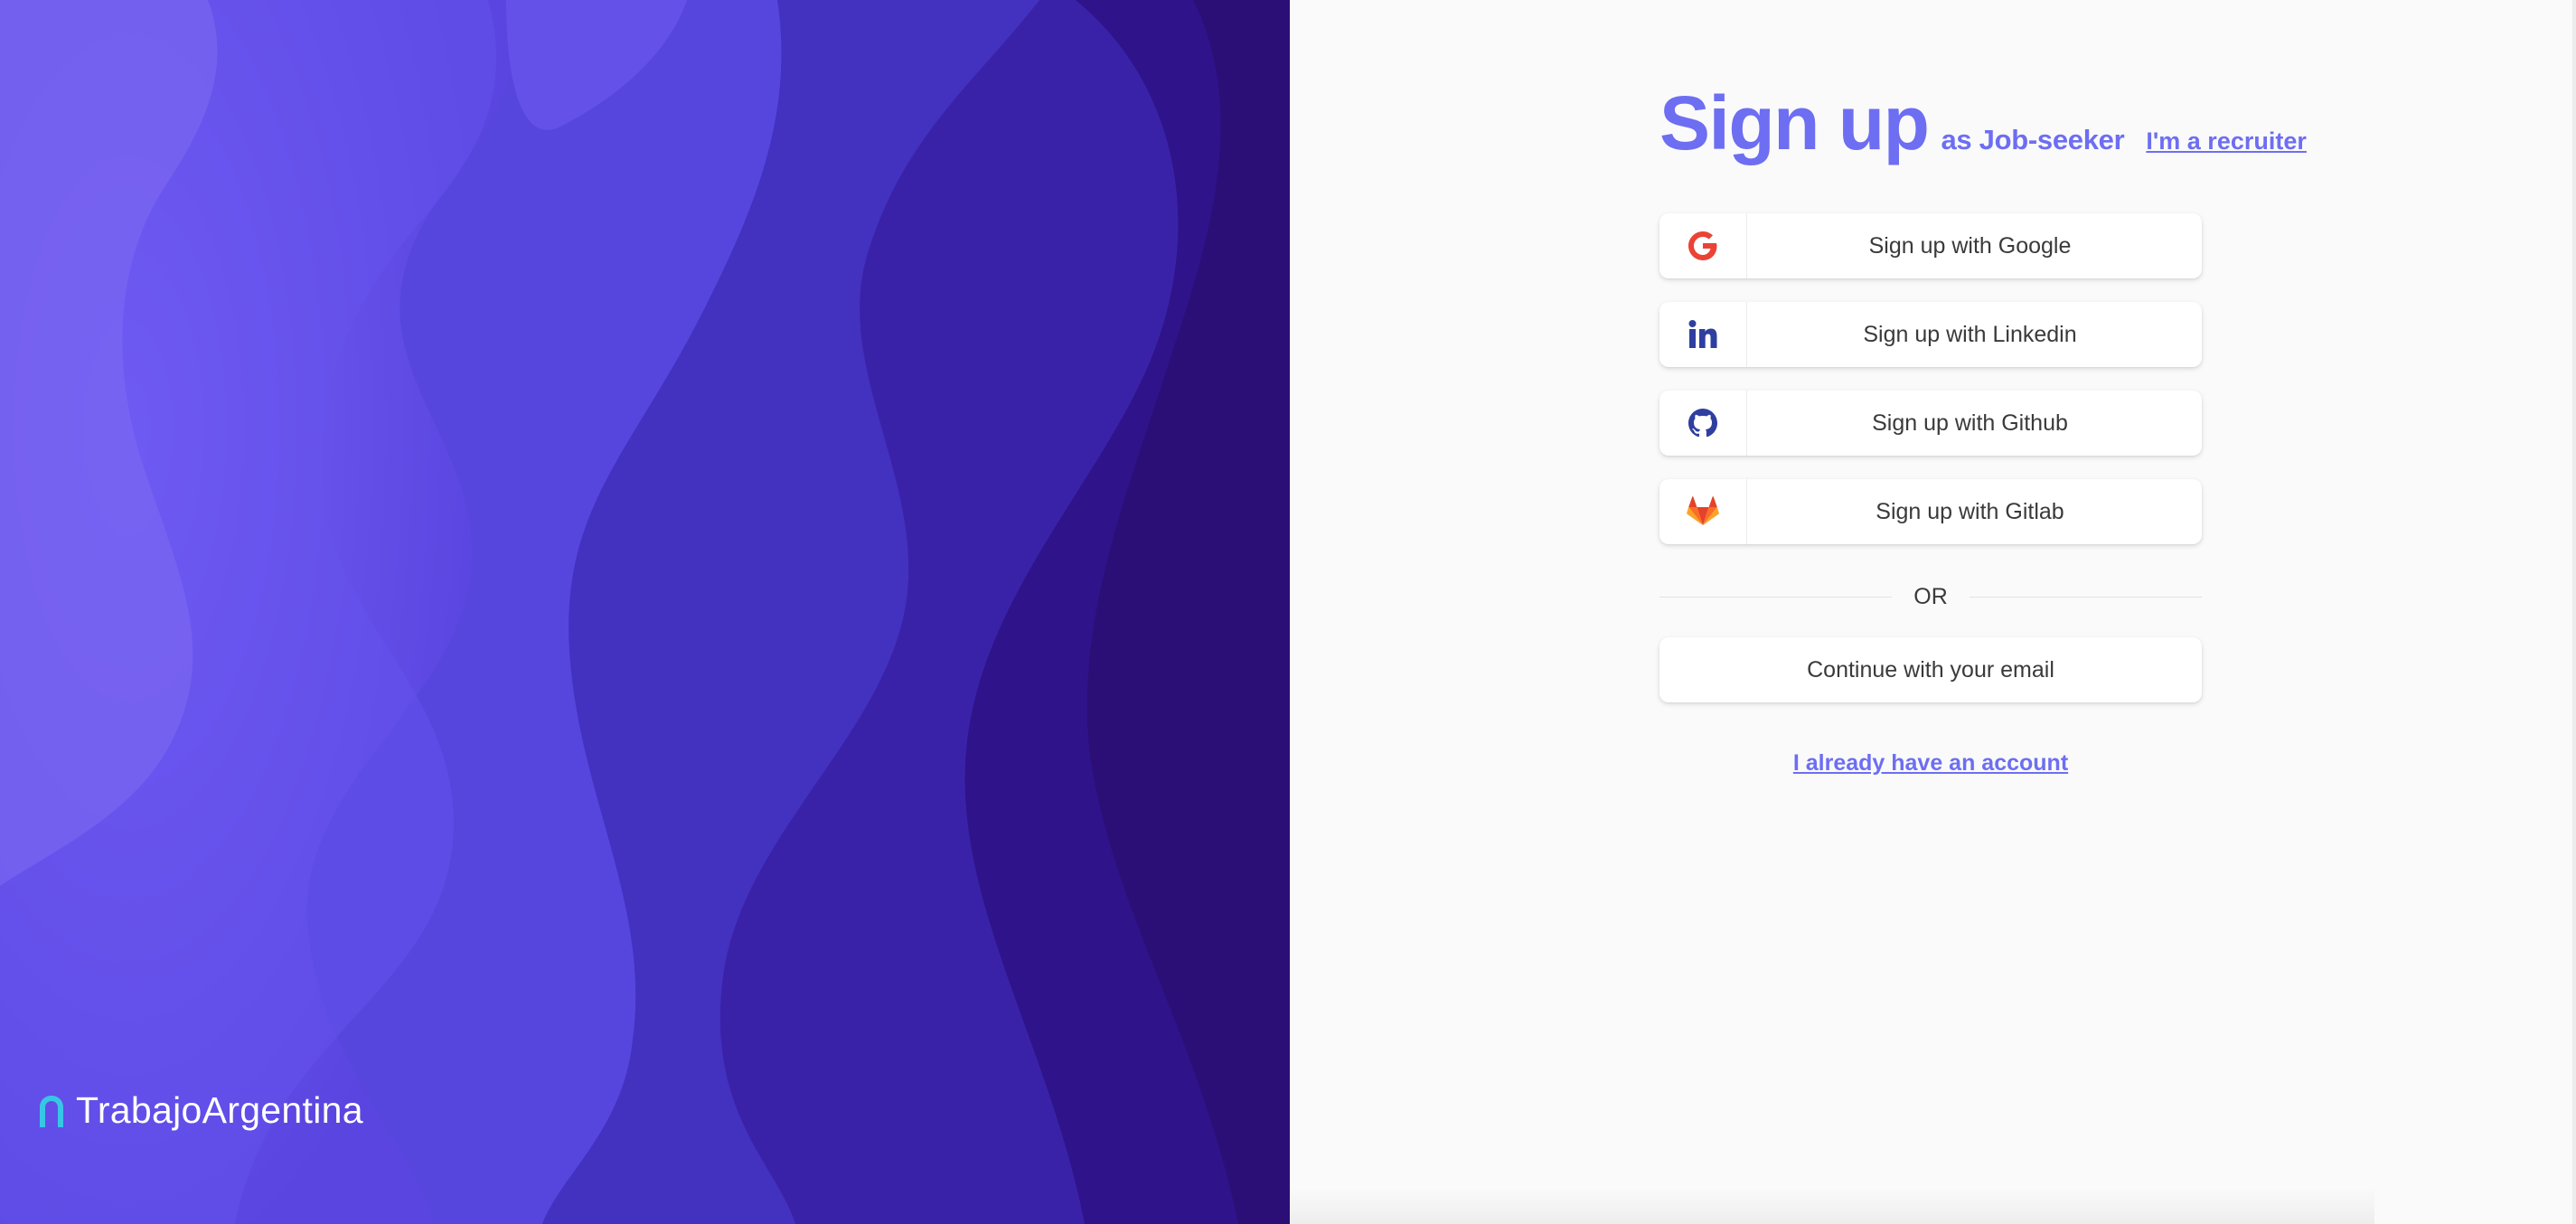 The width and height of the screenshot is (2576, 1224). I want to click on divider-line-right, so click(2085, 597).